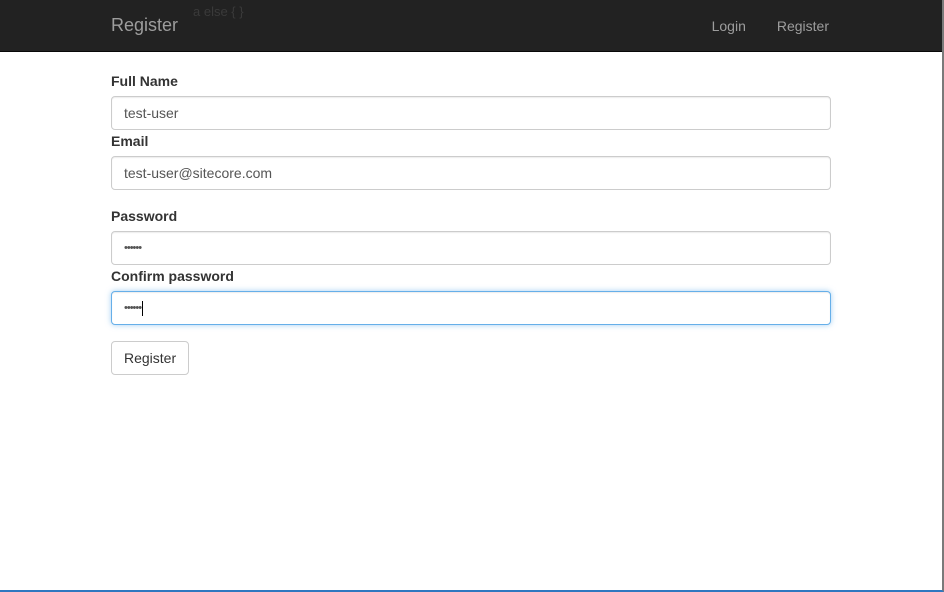 The width and height of the screenshot is (944, 592). I want to click on top-navbar: Register a else { } Login Register, so click(471, 26).